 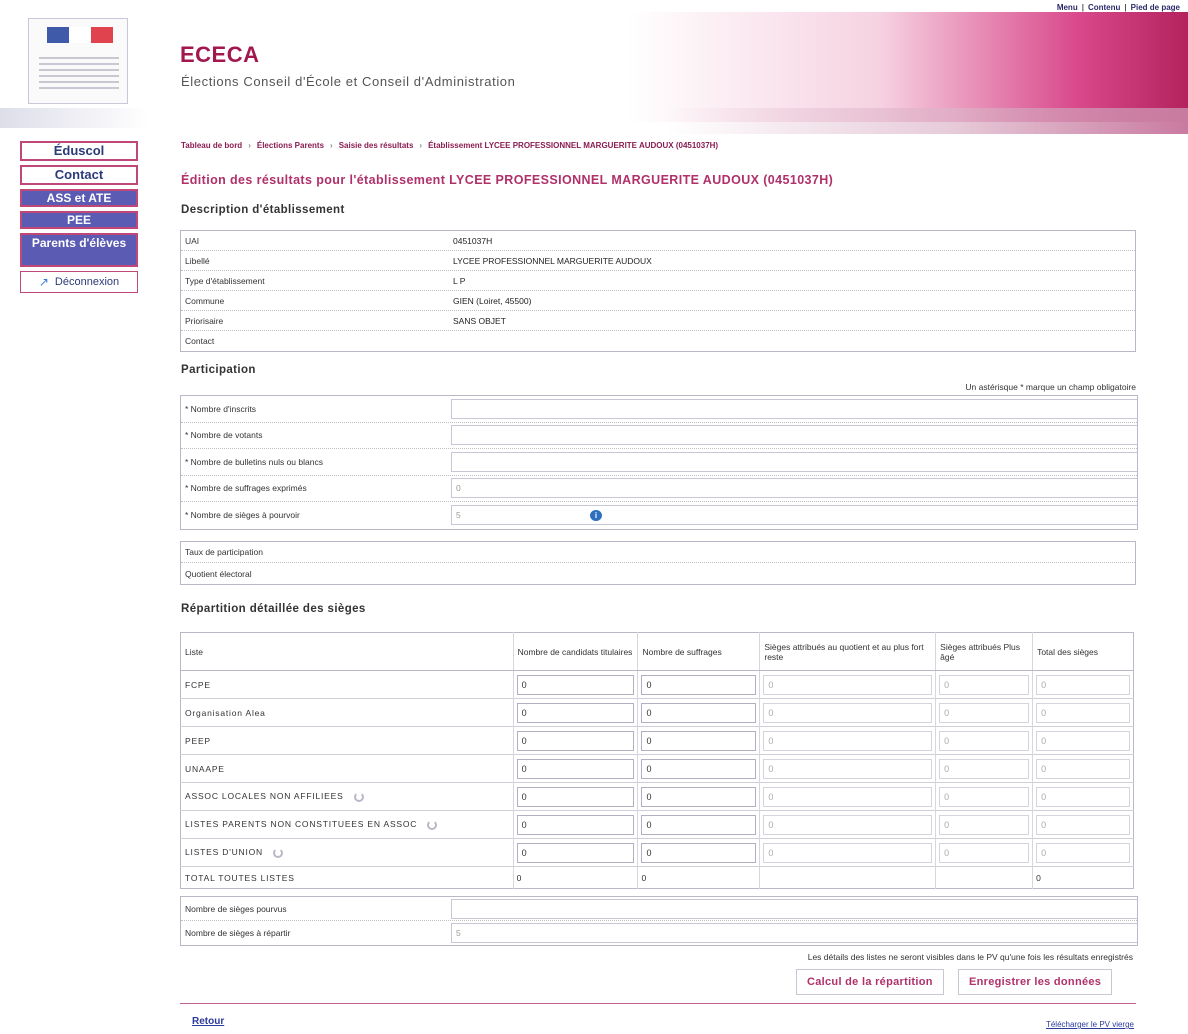 What do you see at coordinates (376, 145) in the screenshot?
I see `breadcrumb-item-saisie: Saisie des résultats` at bounding box center [376, 145].